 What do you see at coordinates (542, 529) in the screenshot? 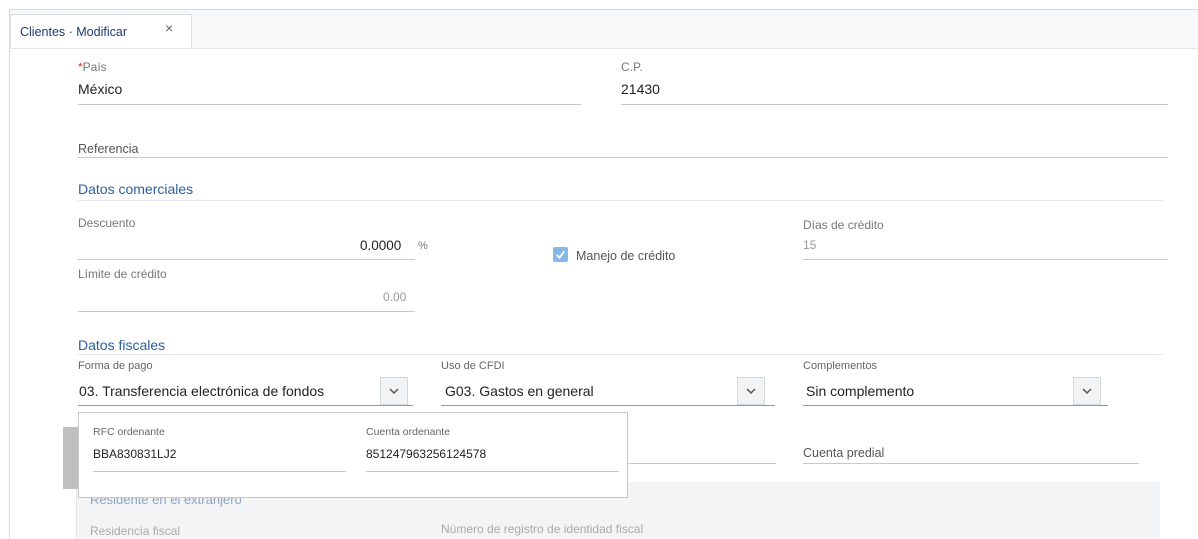
I see `num-registro-label: Número de registro de identidad fiscal` at bounding box center [542, 529].